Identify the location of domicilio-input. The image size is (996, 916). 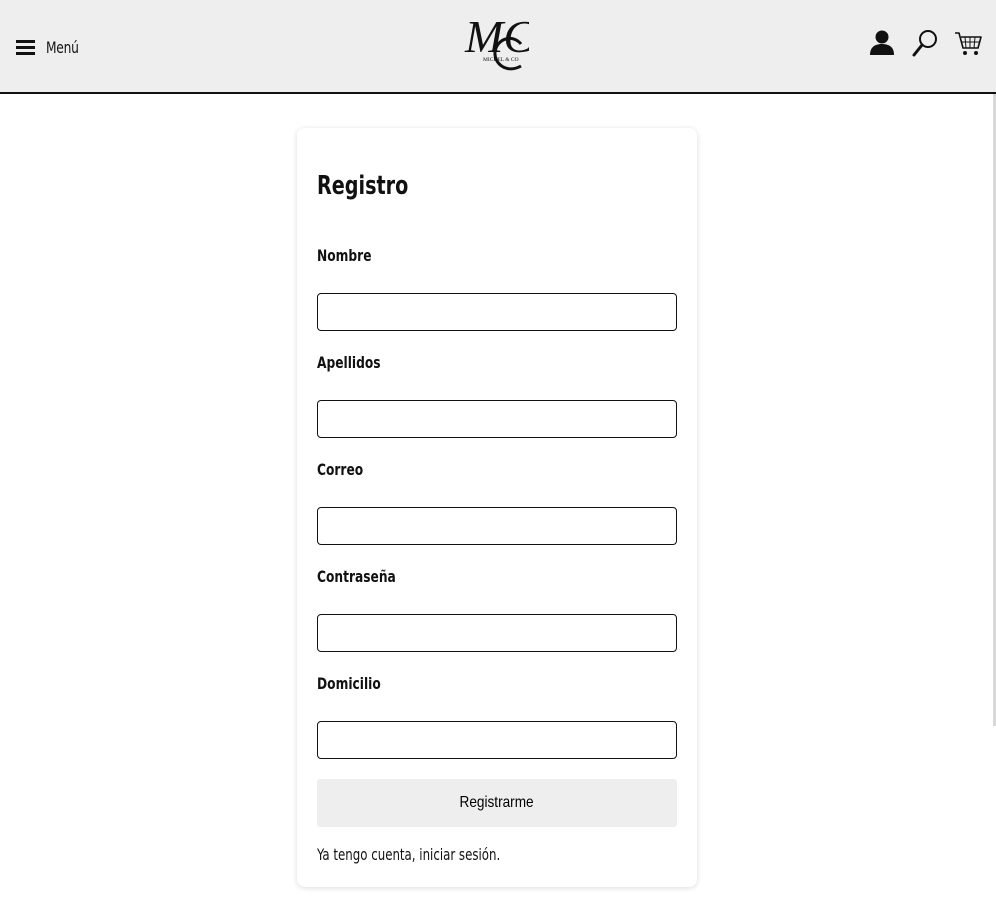
(497, 740).